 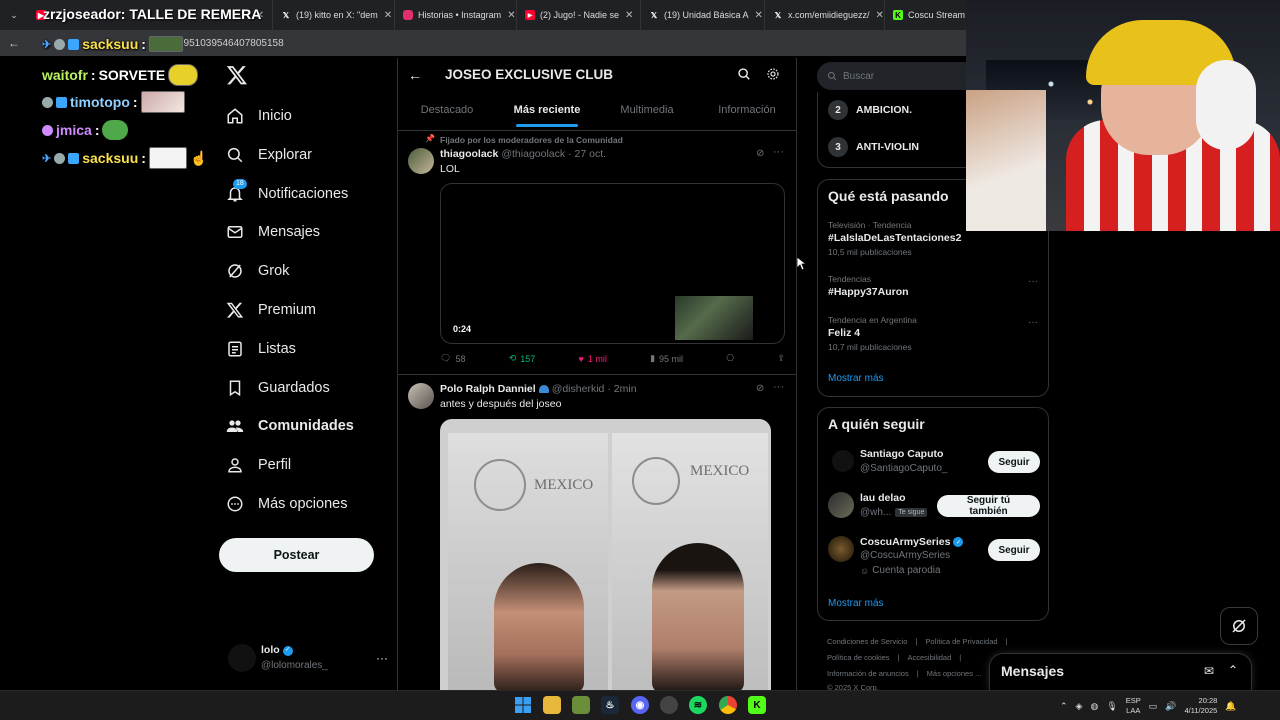 What do you see at coordinates (587, 154) in the screenshot?
I see `post-time: · 27 oct.` at bounding box center [587, 154].